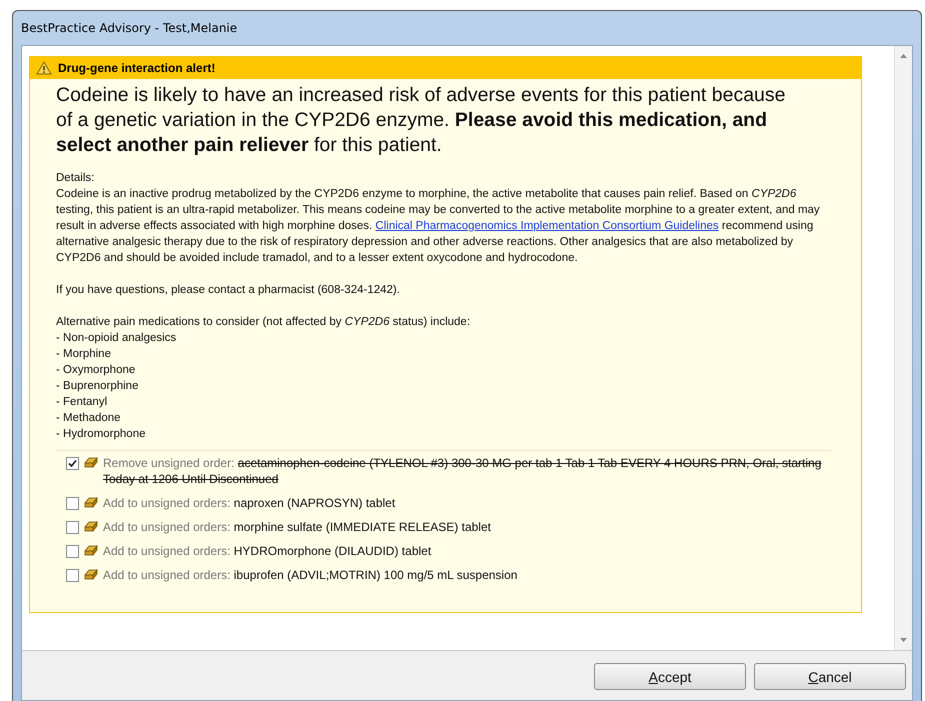 This screenshot has width=925, height=701. Describe the element at coordinates (228, 290) in the screenshot. I see `contact-text: If you have questions, please contact a pharmacist (608-324-1242).` at that location.